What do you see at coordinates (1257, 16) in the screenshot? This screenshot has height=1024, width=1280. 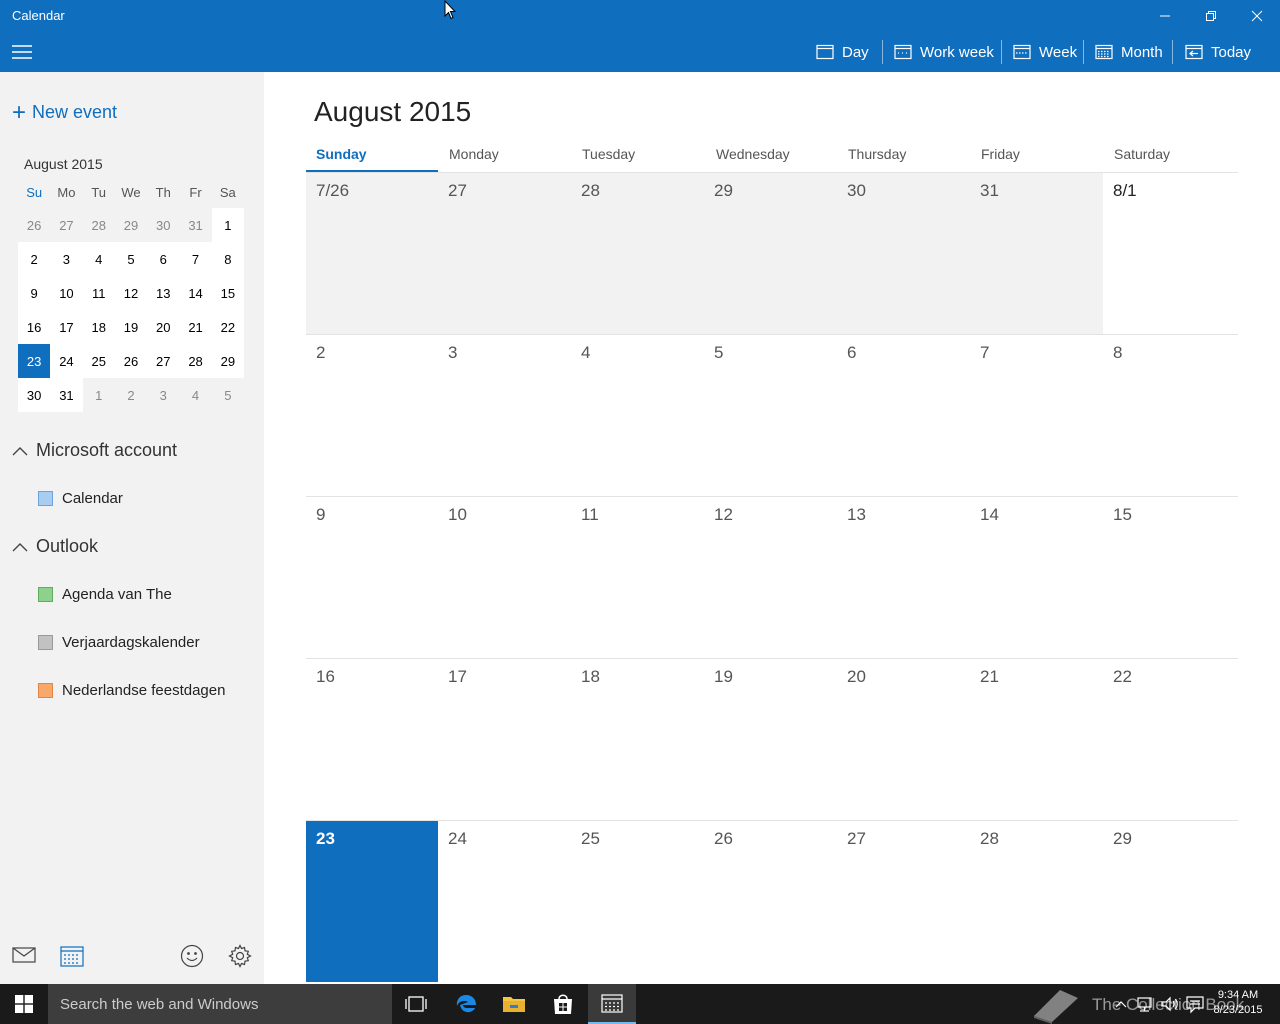 I see `close-button` at bounding box center [1257, 16].